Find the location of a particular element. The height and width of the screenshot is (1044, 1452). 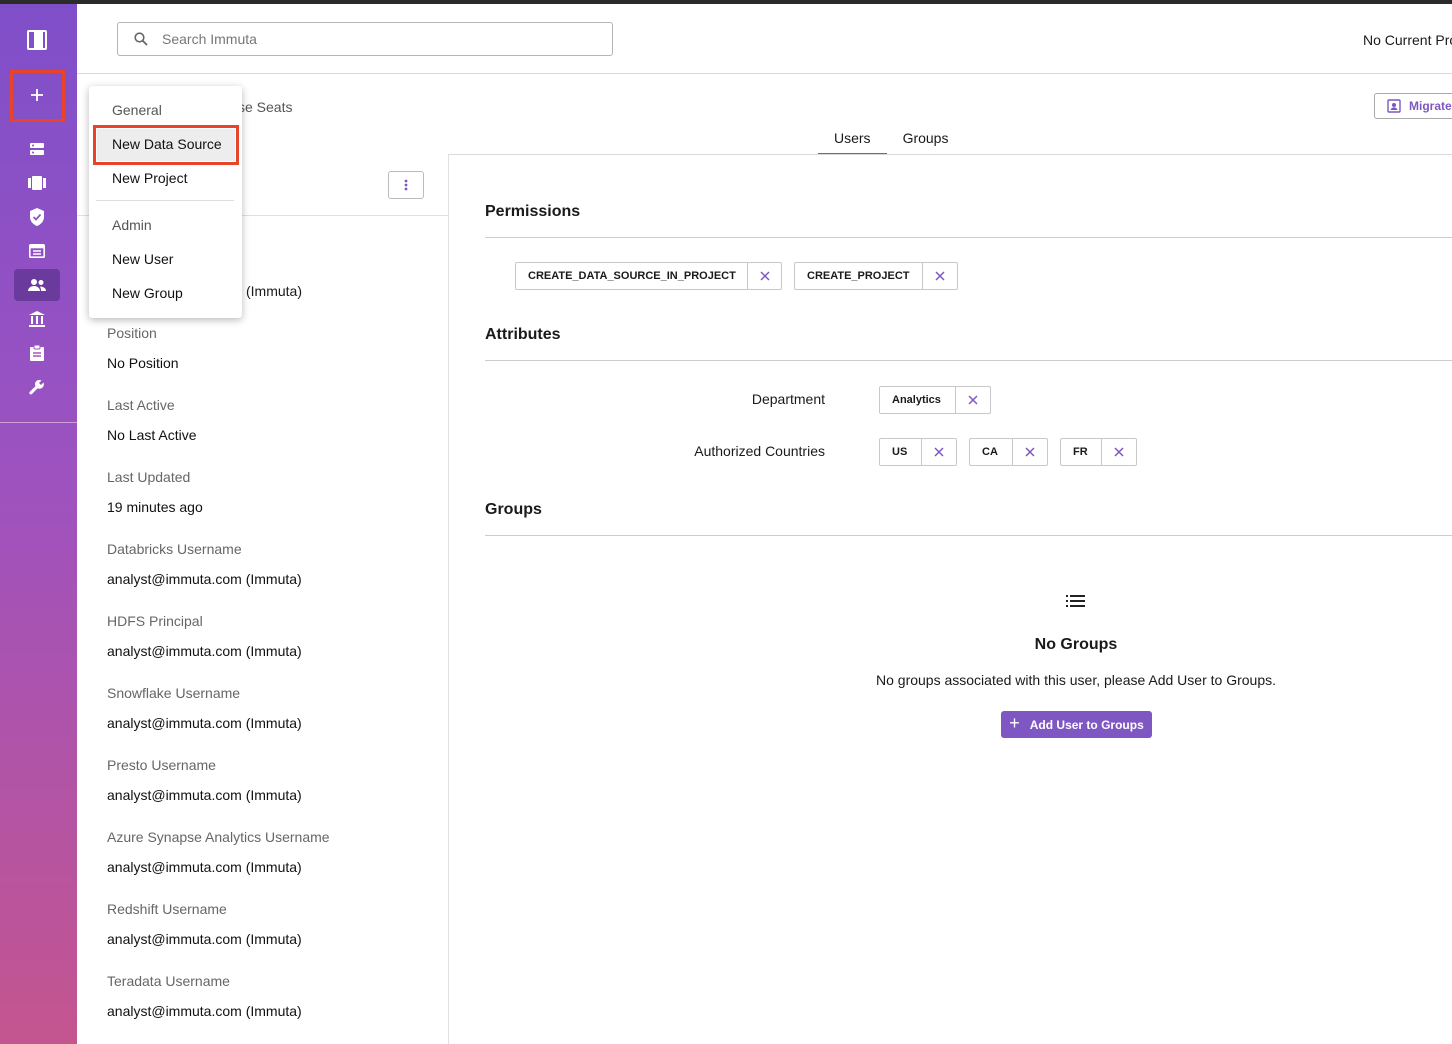

menu-divider is located at coordinates (165, 200).